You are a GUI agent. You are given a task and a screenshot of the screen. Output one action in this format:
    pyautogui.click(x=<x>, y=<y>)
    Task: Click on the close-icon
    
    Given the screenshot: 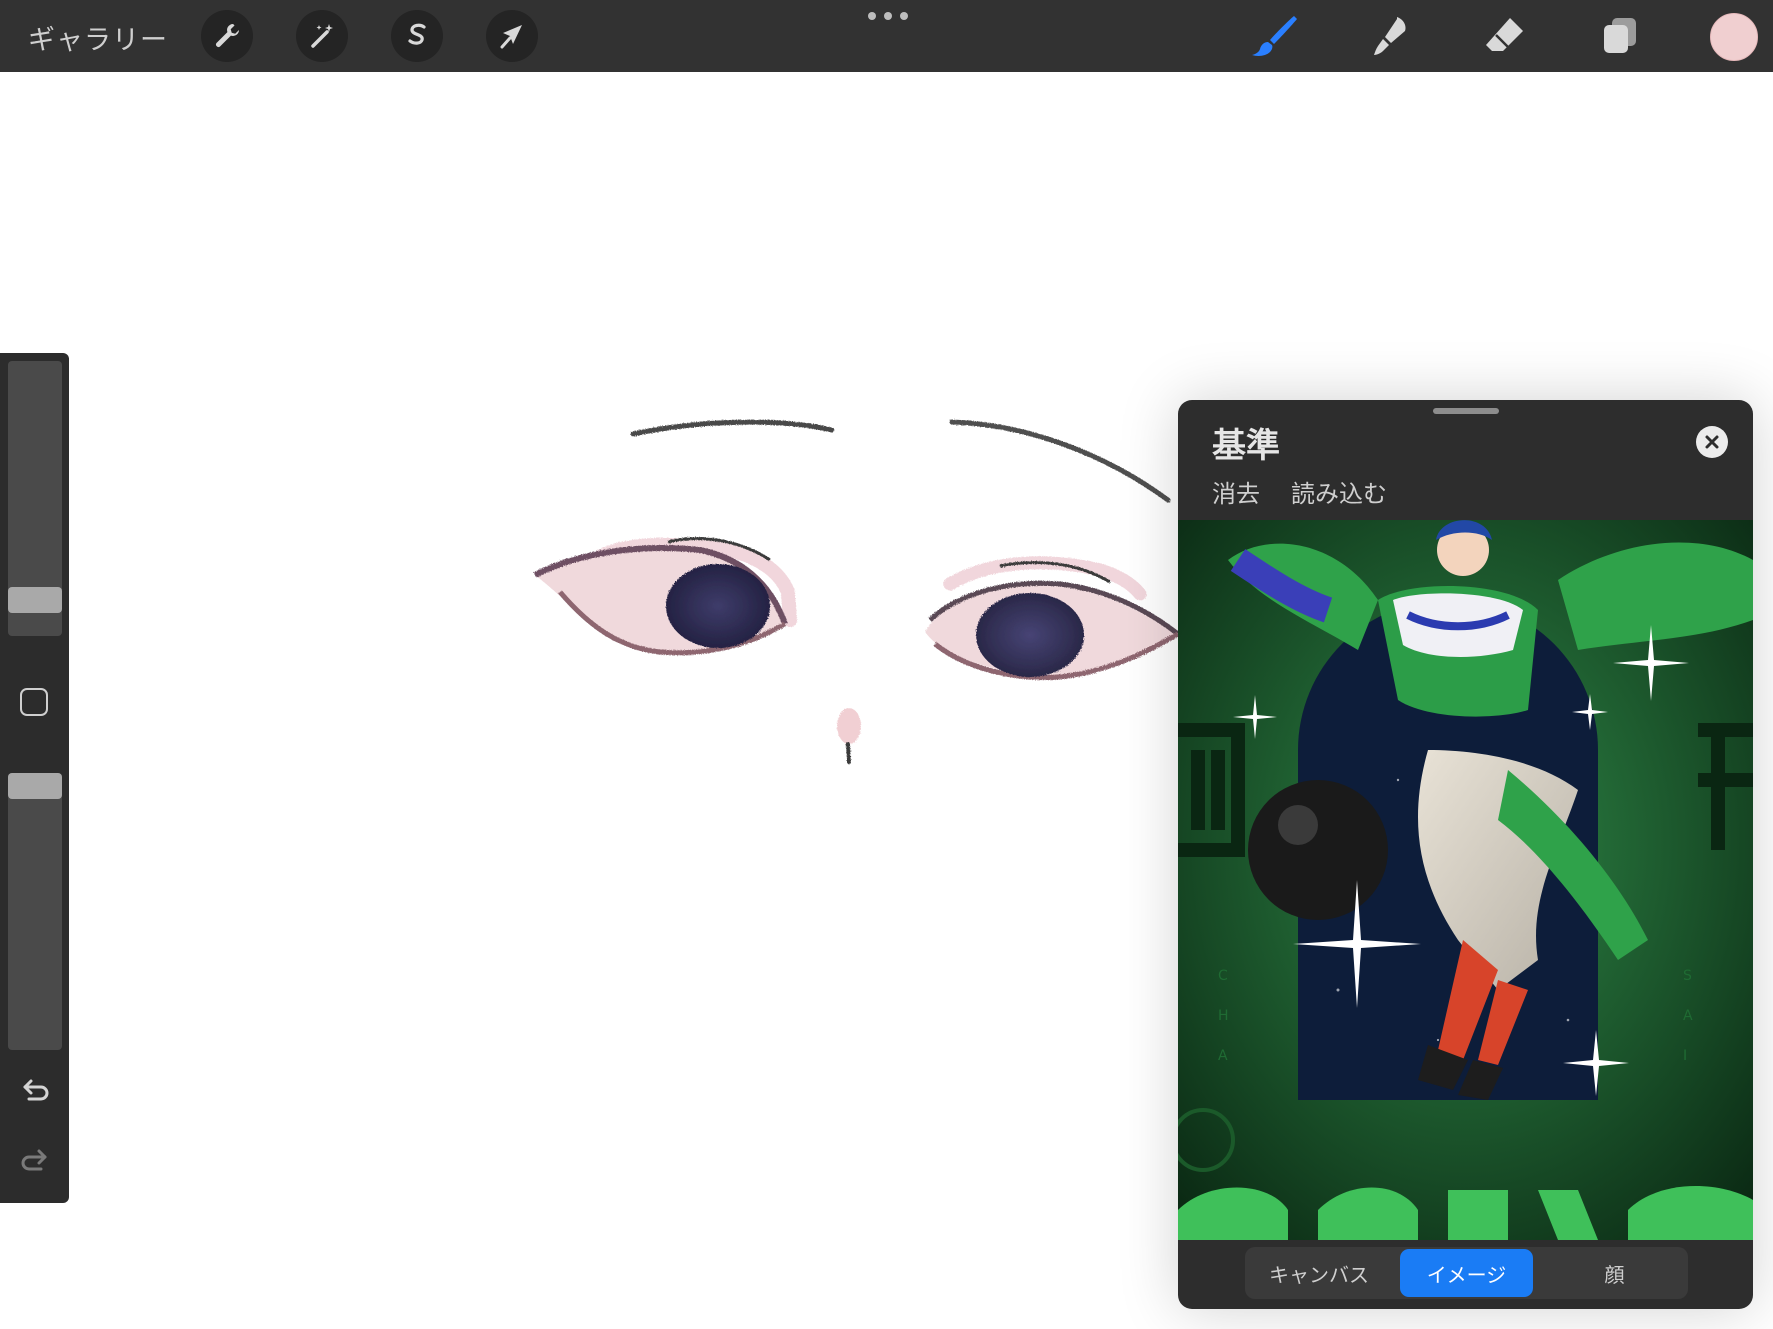 What is the action you would take?
    pyautogui.click(x=1712, y=442)
    